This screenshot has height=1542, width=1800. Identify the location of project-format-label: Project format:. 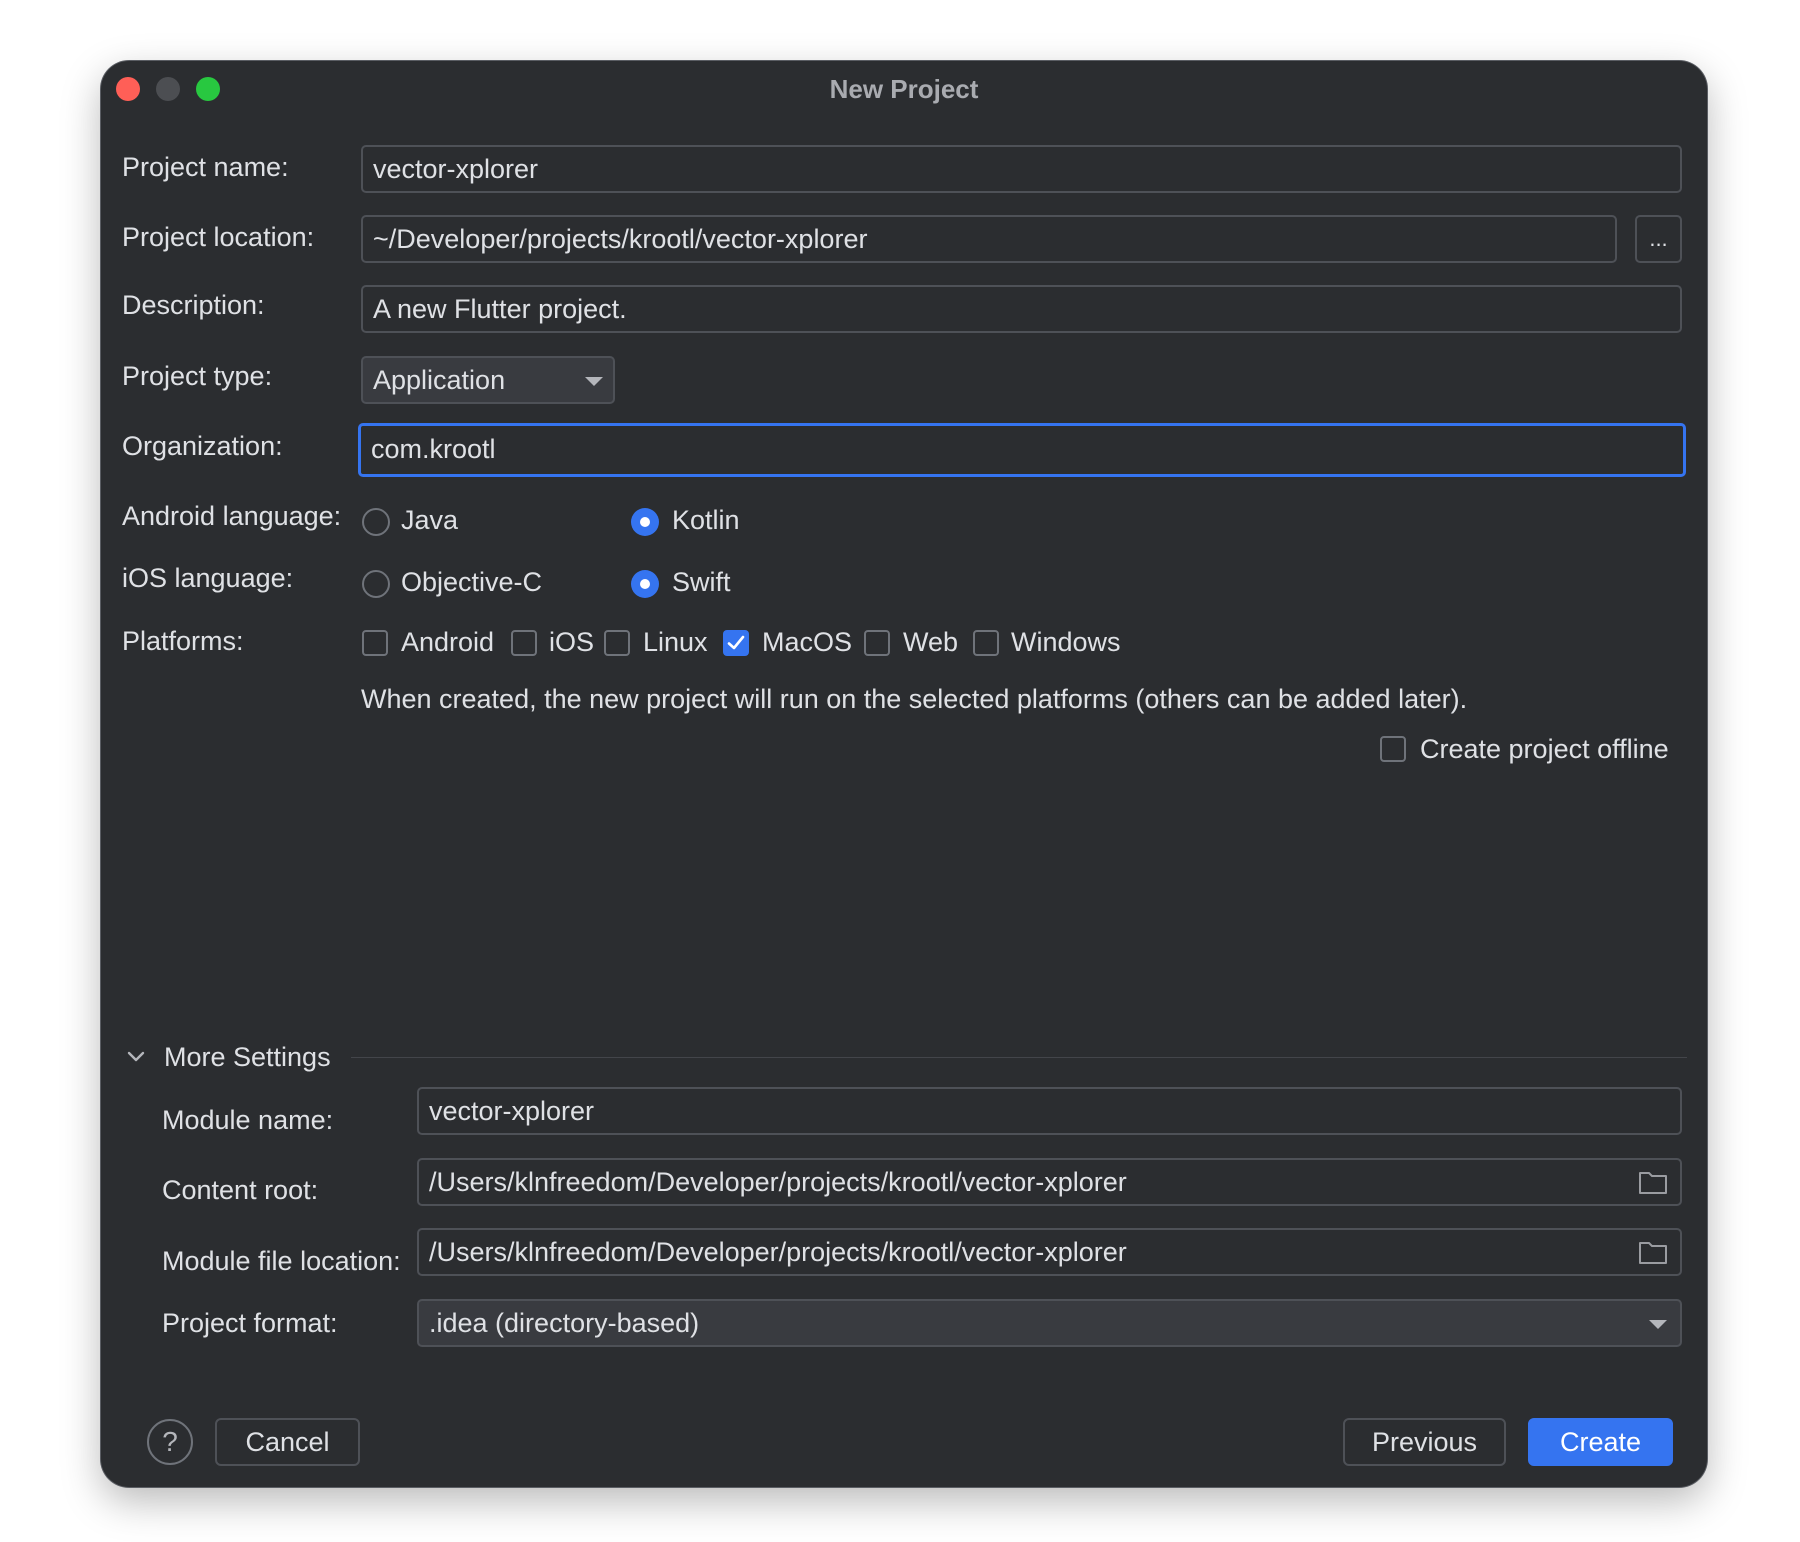
(250, 1323).